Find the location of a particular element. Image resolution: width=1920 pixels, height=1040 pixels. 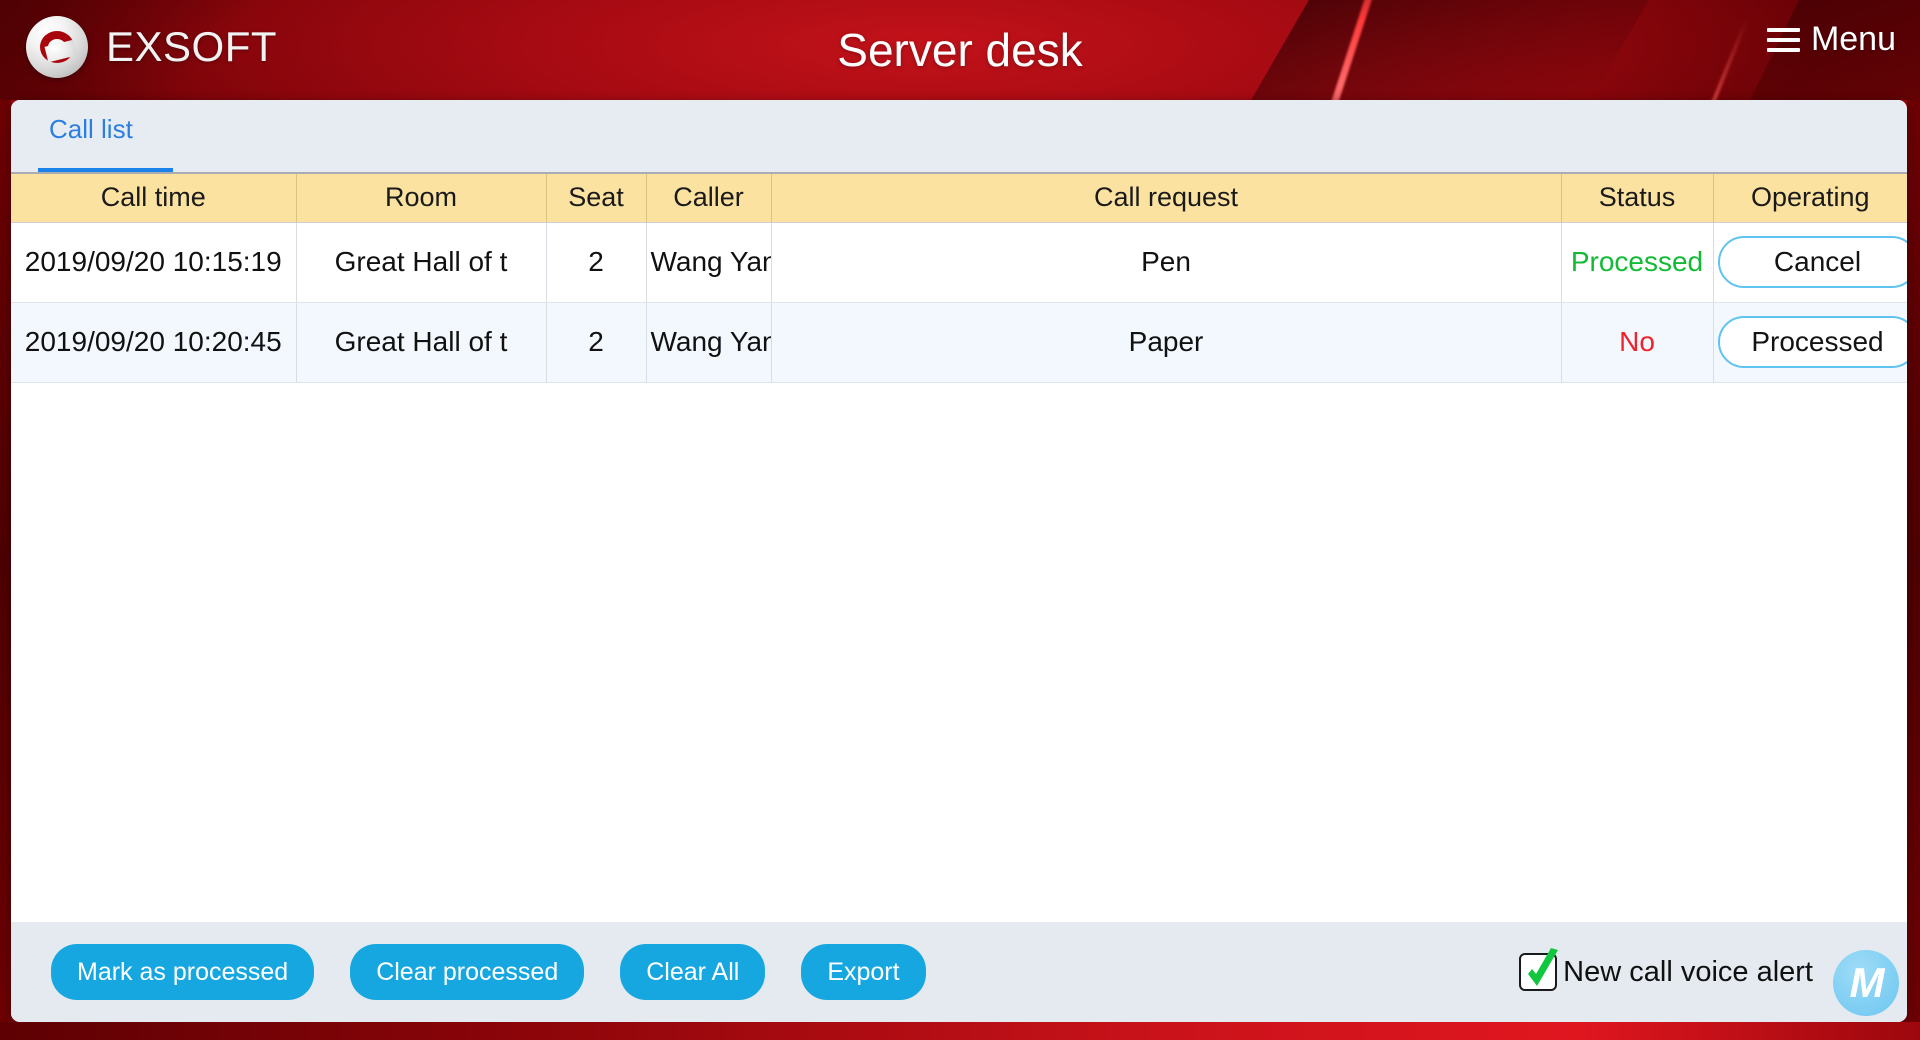

new-call-voice-alert-toggle: New call voice alert is located at coordinates (1666, 969).